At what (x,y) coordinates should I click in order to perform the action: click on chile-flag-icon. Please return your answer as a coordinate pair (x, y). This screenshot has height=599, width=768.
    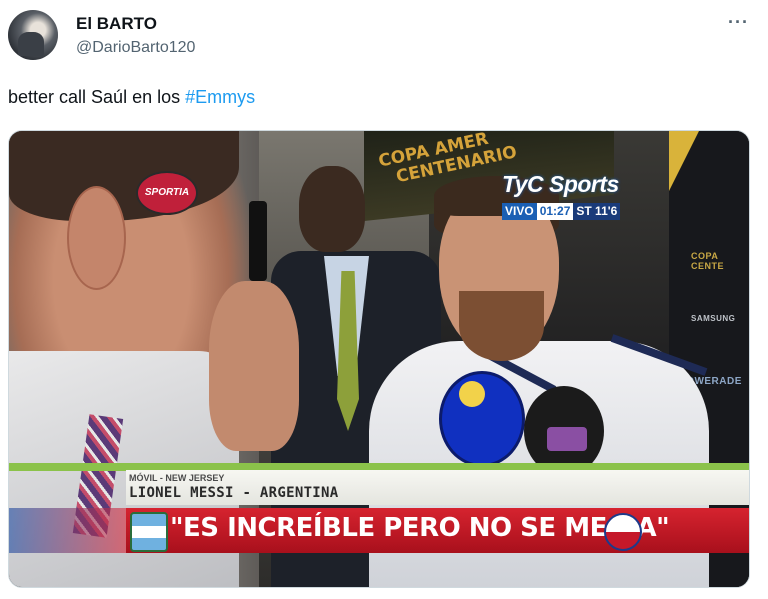
    Looking at the image, I should click on (623, 532).